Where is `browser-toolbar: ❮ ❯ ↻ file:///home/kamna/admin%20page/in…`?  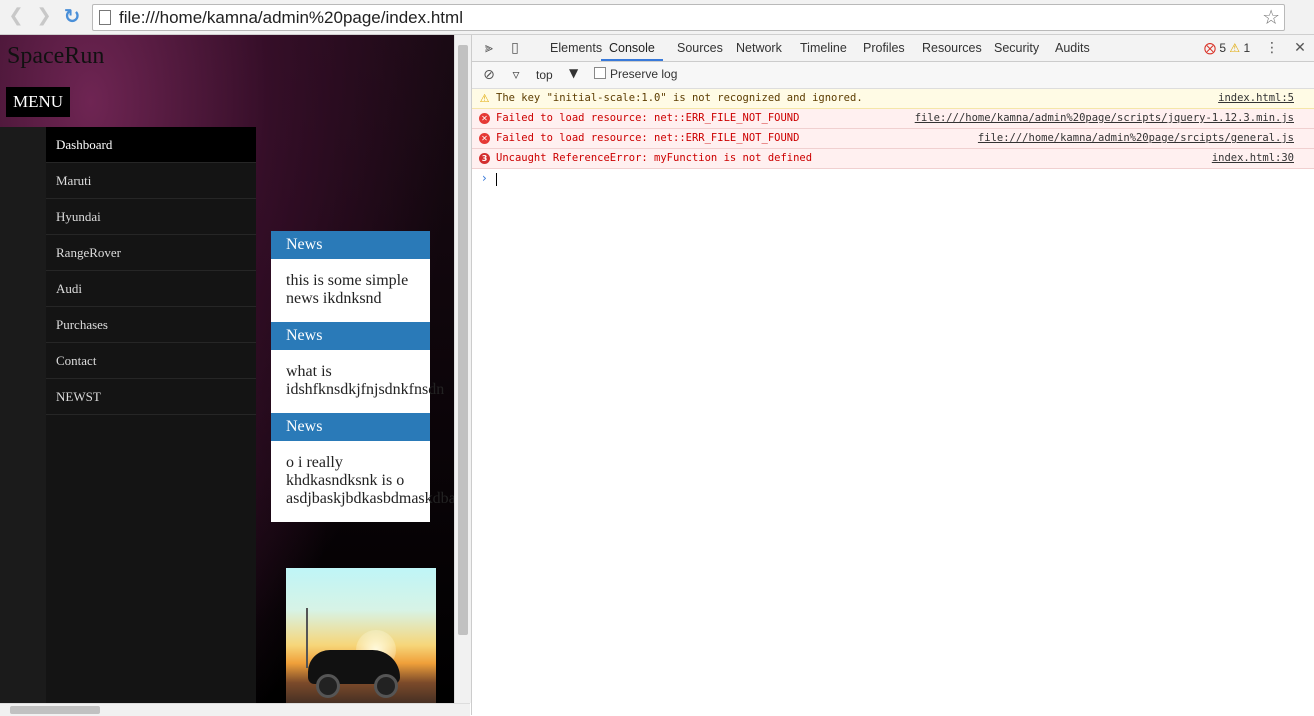
browser-toolbar: ❮ ❯ ↻ file:///home/kamna/admin%20page/in… is located at coordinates (657, 17).